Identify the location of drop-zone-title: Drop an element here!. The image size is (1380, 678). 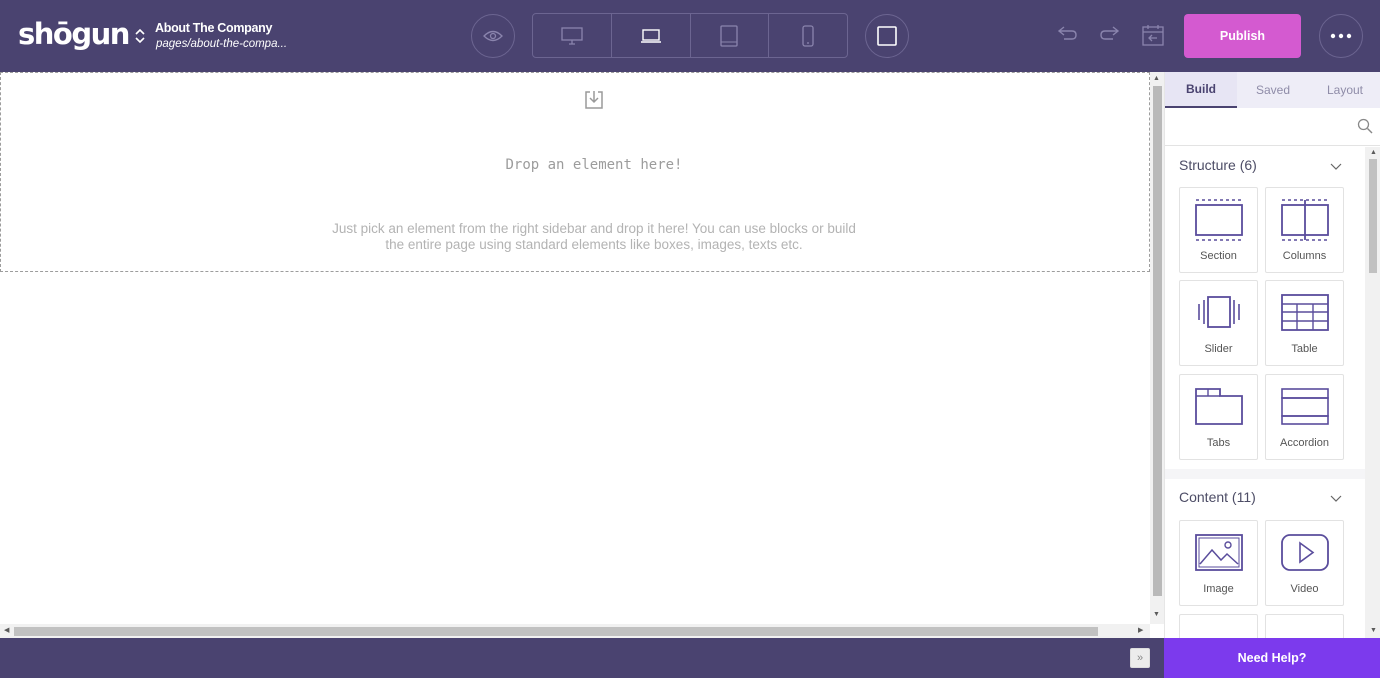
(594, 165).